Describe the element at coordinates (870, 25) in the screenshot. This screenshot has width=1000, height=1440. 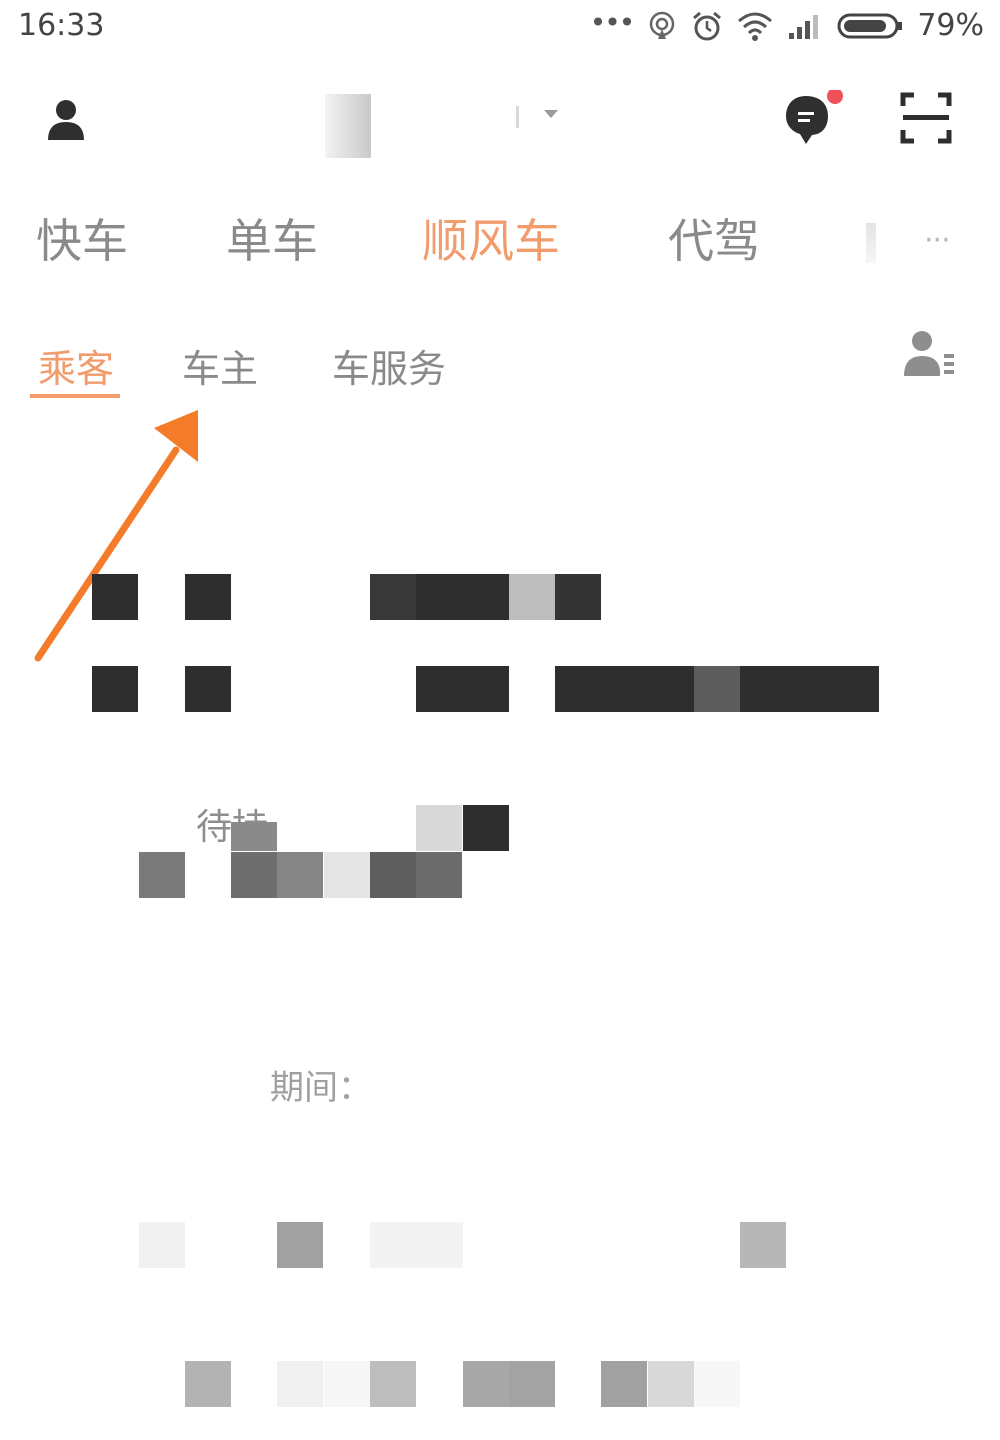
I see `battery-icon` at that location.